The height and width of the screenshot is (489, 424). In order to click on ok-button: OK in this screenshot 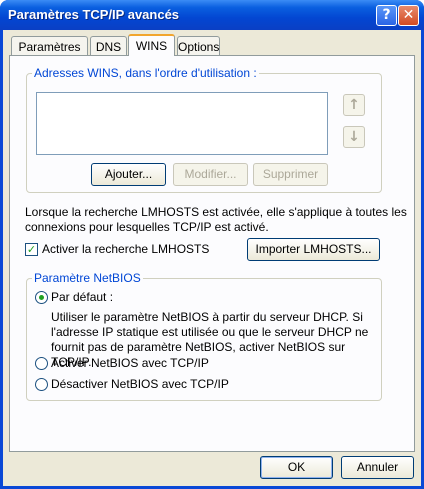, I will do `click(296, 467)`.